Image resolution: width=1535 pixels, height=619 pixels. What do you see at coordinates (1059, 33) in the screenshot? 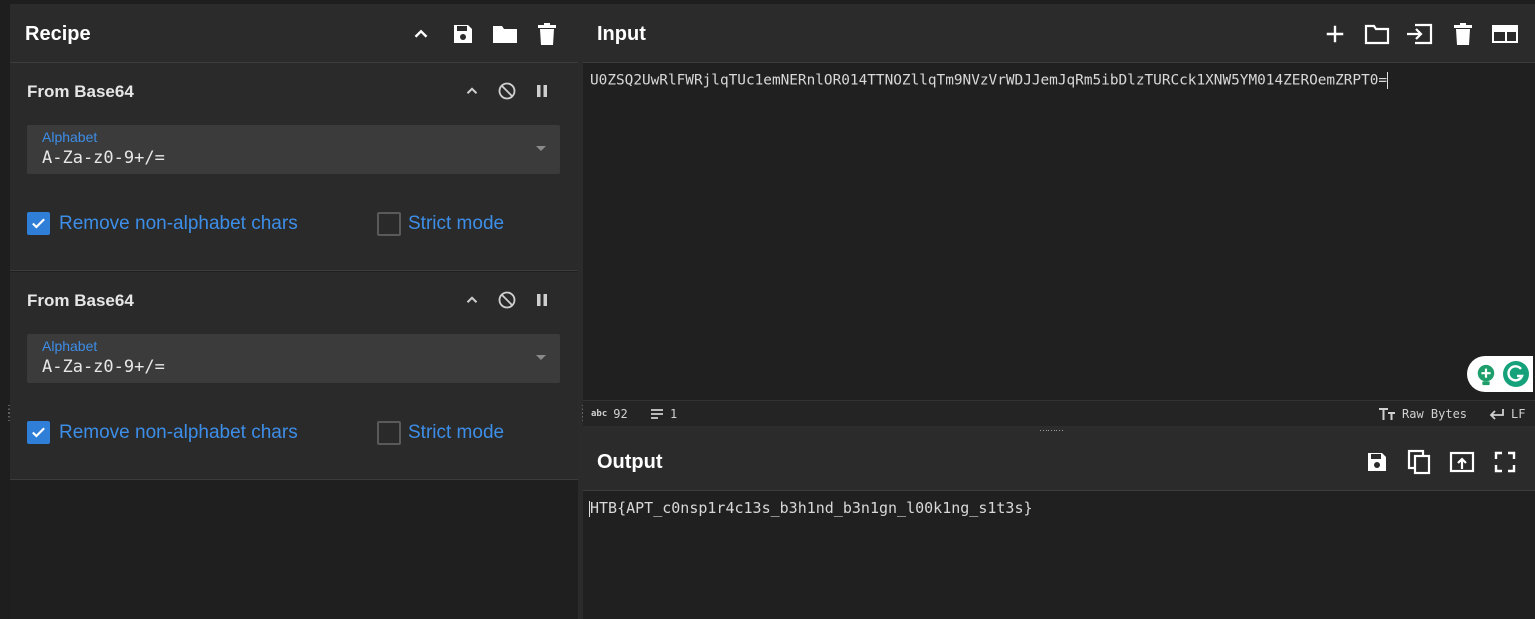
I see `input-header: Input` at bounding box center [1059, 33].